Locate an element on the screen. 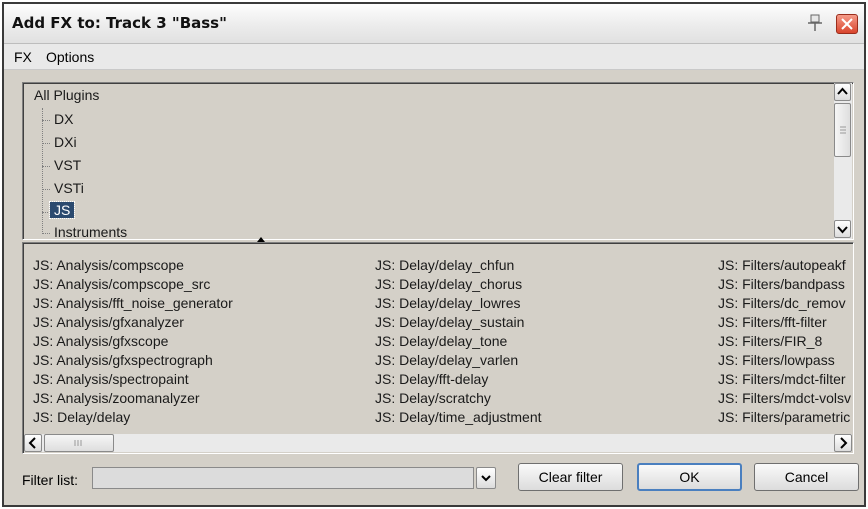  close-button is located at coordinates (847, 24).